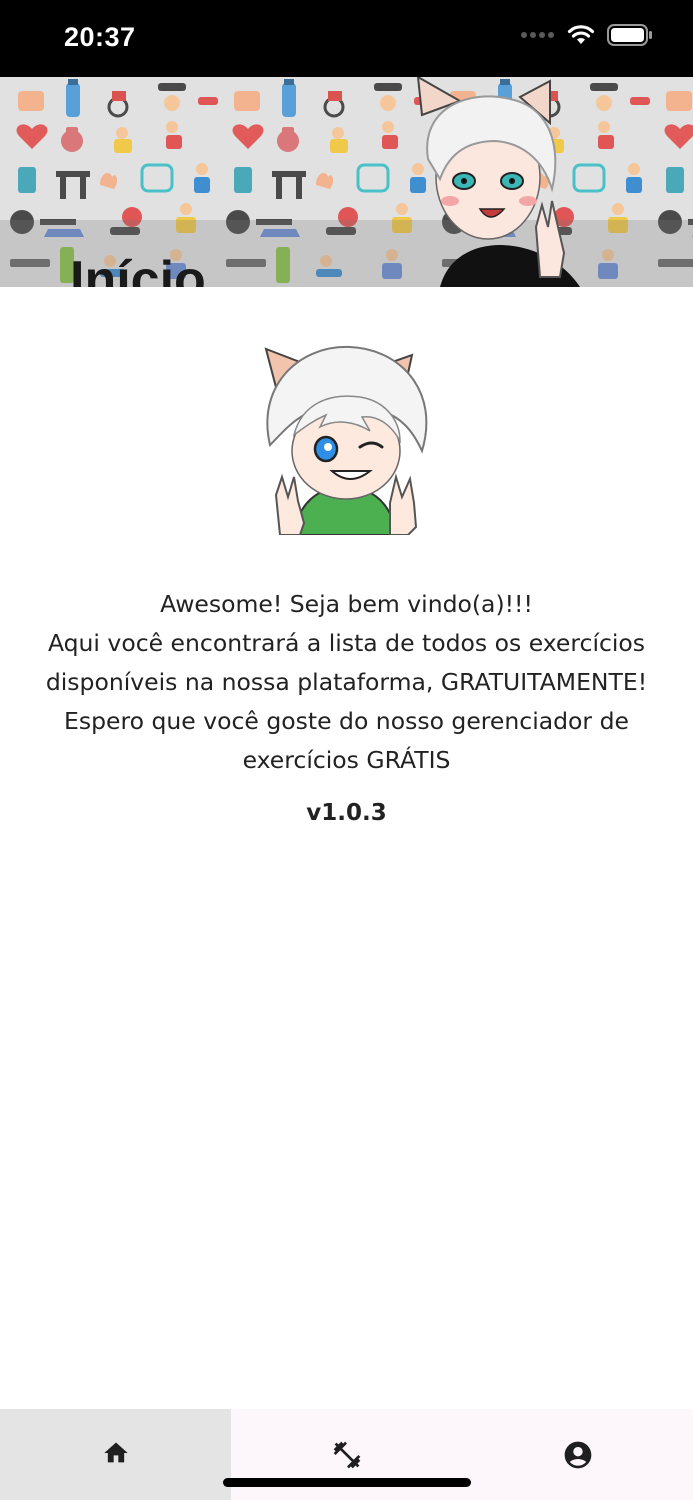  What do you see at coordinates (346, 604) in the screenshot?
I see `welcome-line: Awesome! Seja bem vindo(a)!!!` at bounding box center [346, 604].